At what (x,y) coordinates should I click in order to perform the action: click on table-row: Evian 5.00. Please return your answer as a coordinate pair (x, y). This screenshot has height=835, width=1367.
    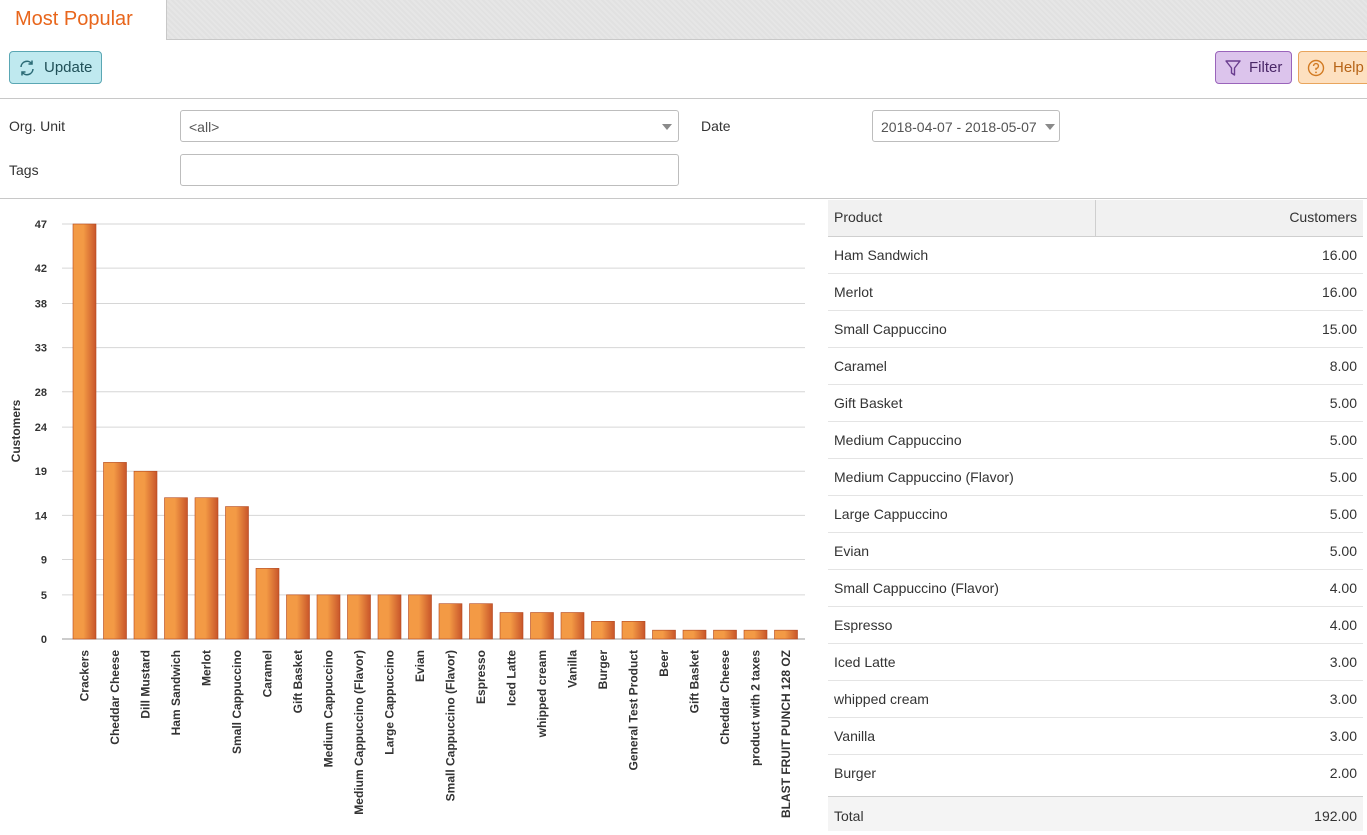
    Looking at the image, I should click on (1095, 551).